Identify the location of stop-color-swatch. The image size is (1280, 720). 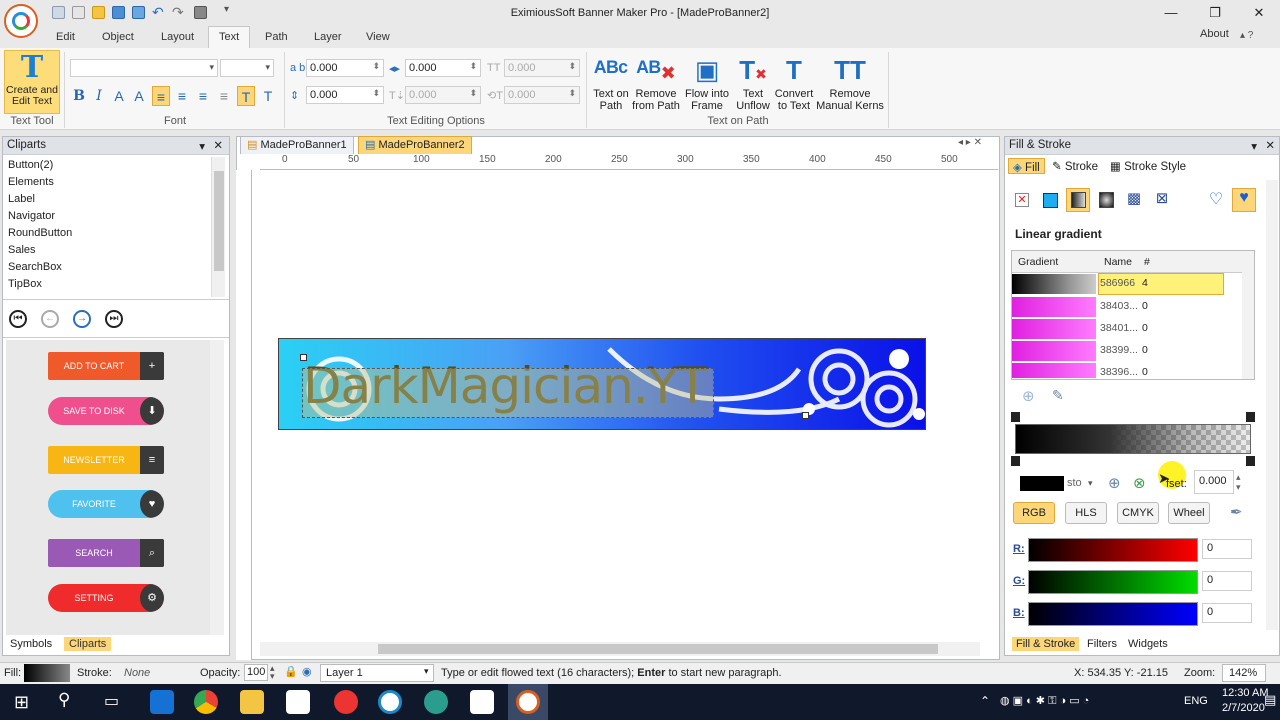
(1042, 483).